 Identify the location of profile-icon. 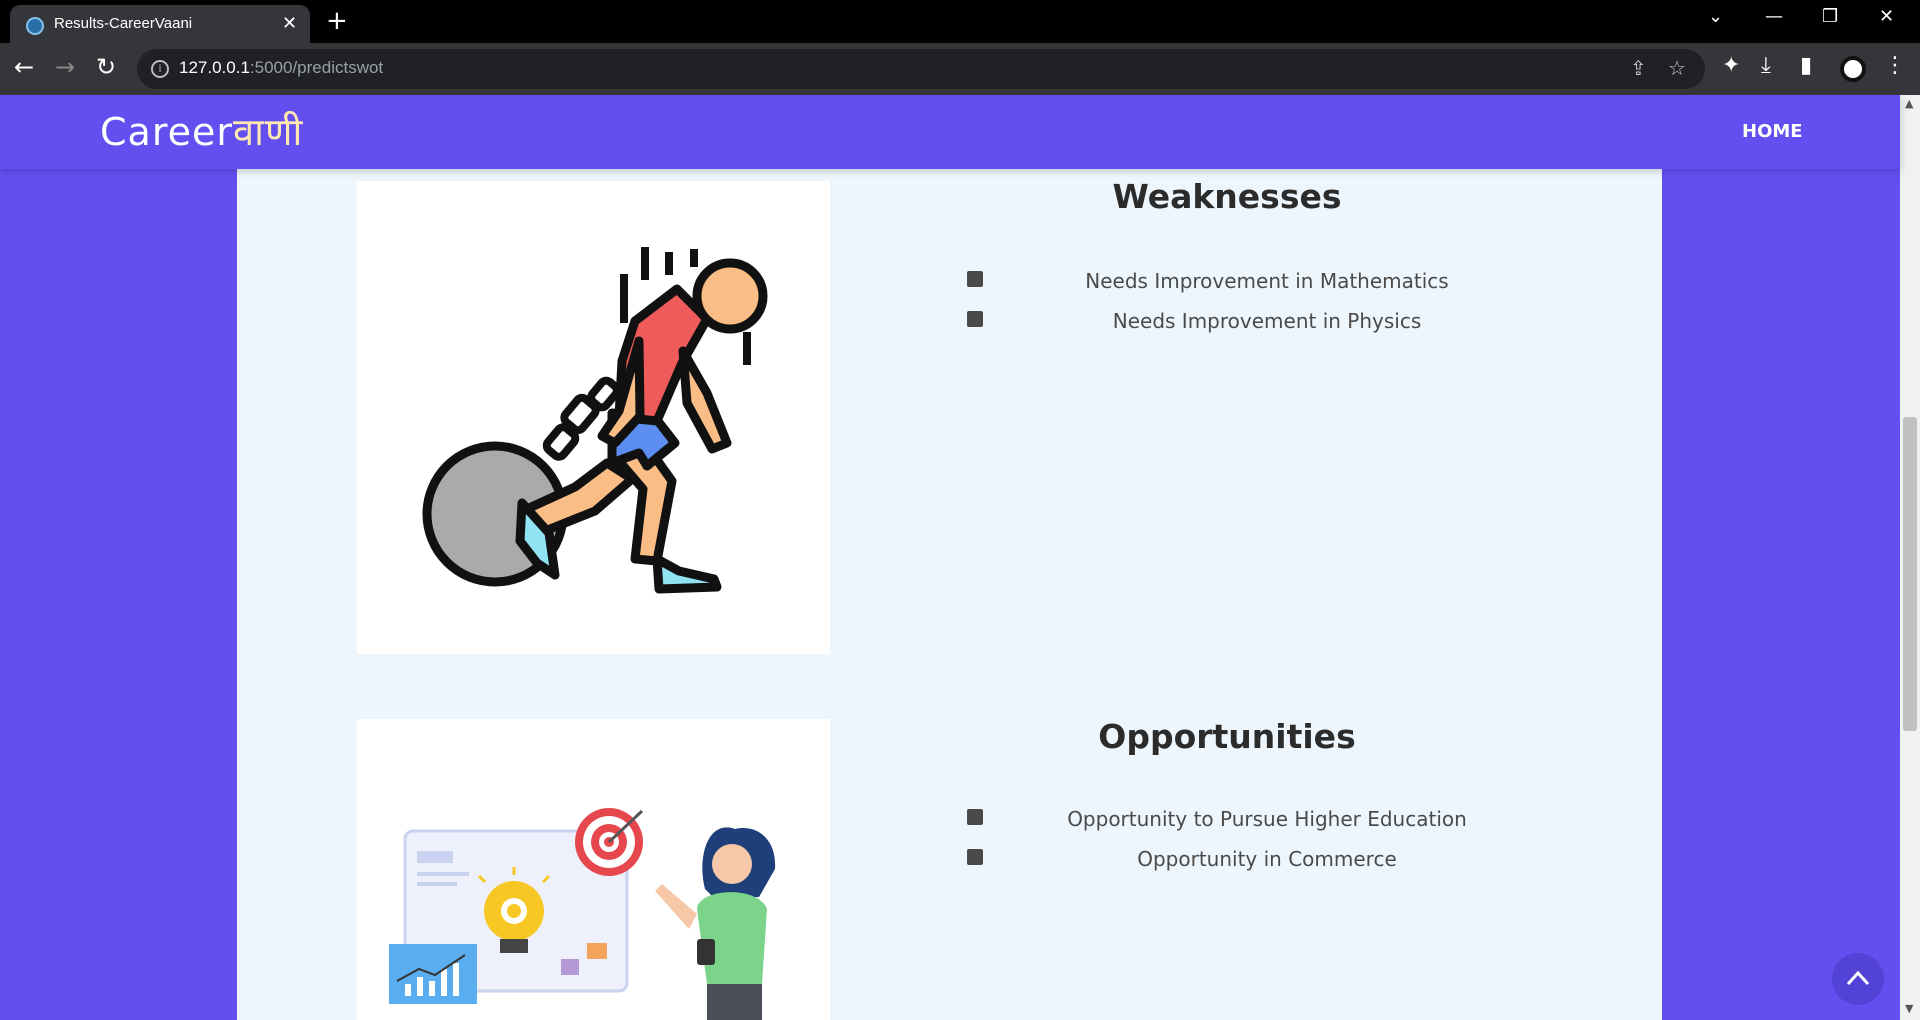
(1853, 69).